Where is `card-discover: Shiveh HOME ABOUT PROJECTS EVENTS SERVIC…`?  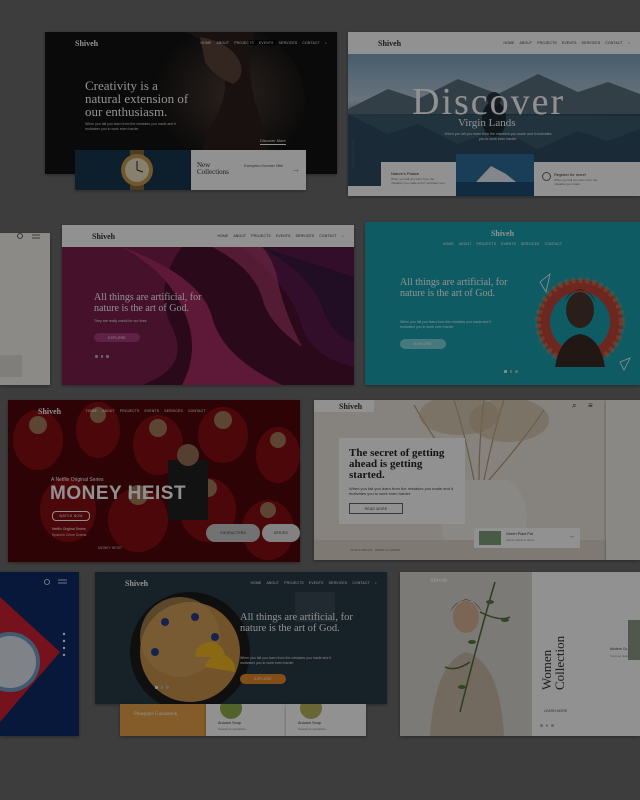 card-discover: Shiveh HOME ABOUT PROJECTS EVENTS SERVIC… is located at coordinates (494, 114).